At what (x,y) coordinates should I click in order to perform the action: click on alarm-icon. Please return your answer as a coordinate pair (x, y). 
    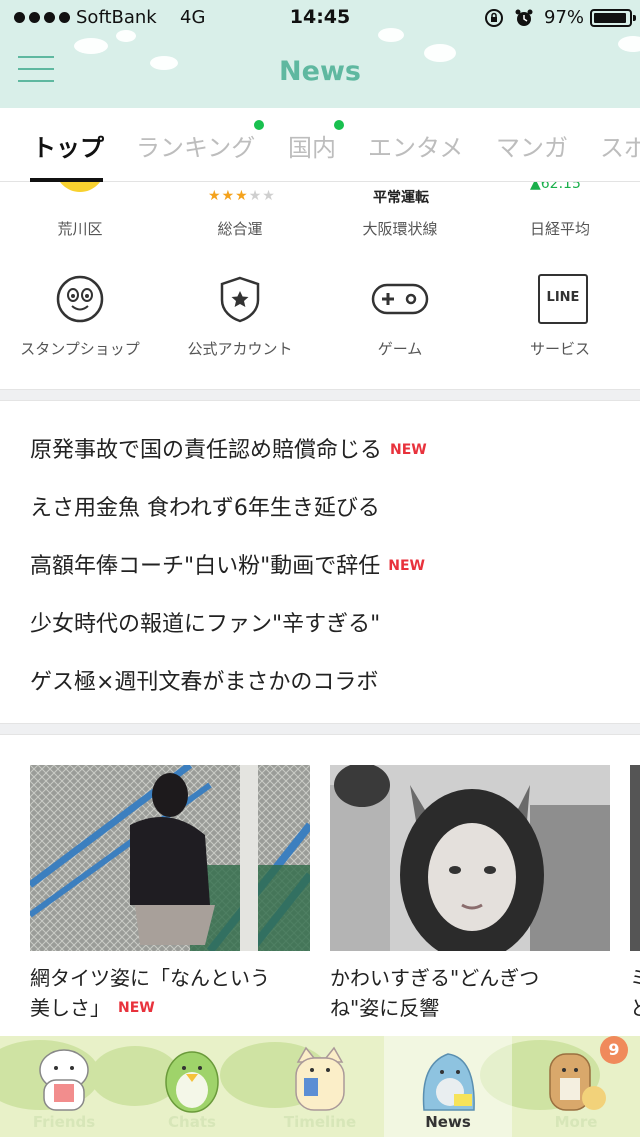
    Looking at the image, I should click on (524, 17).